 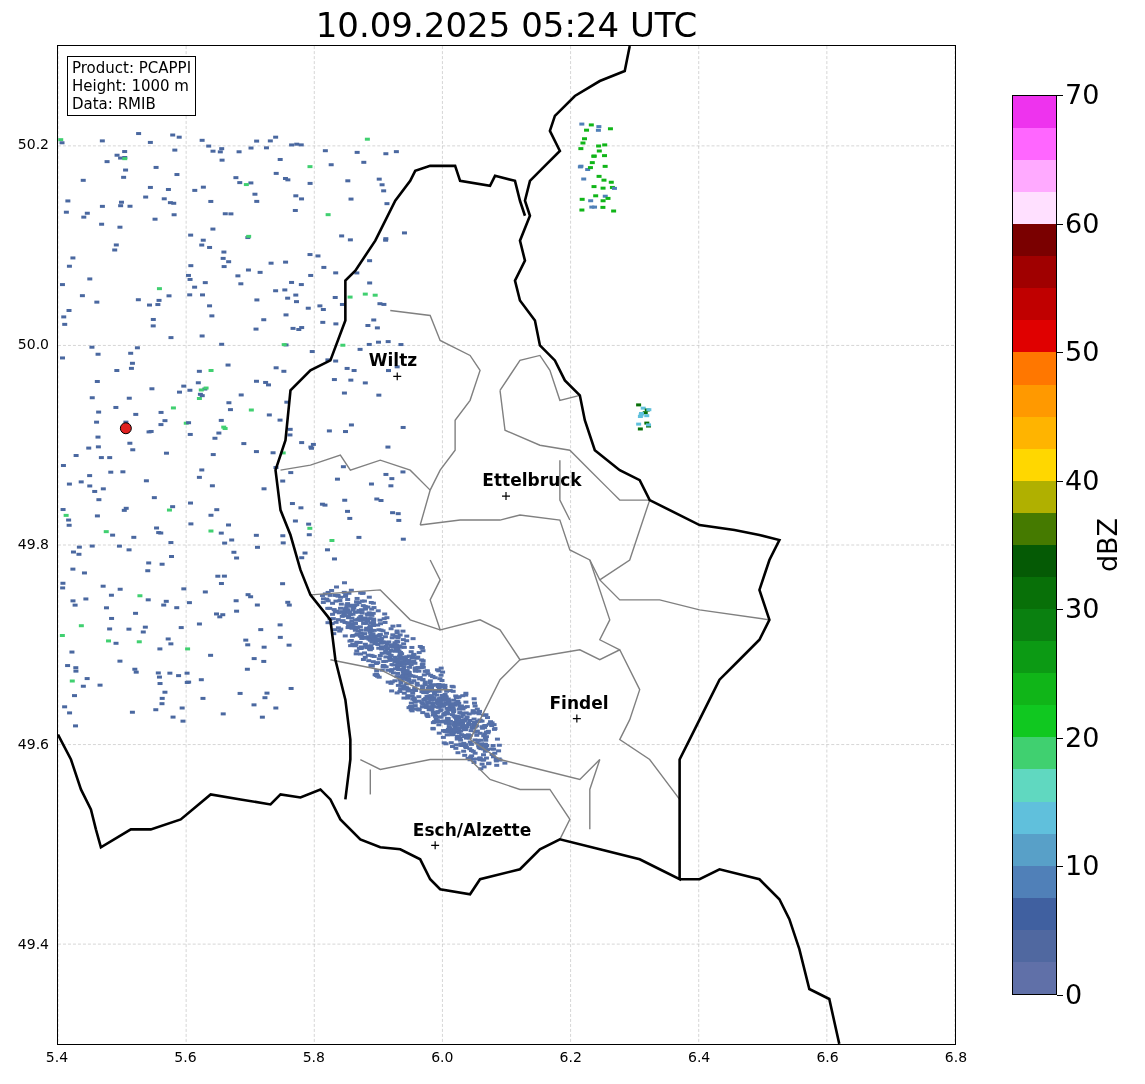 I want to click on y-tick-label: 49.8, so click(x=33, y=544).